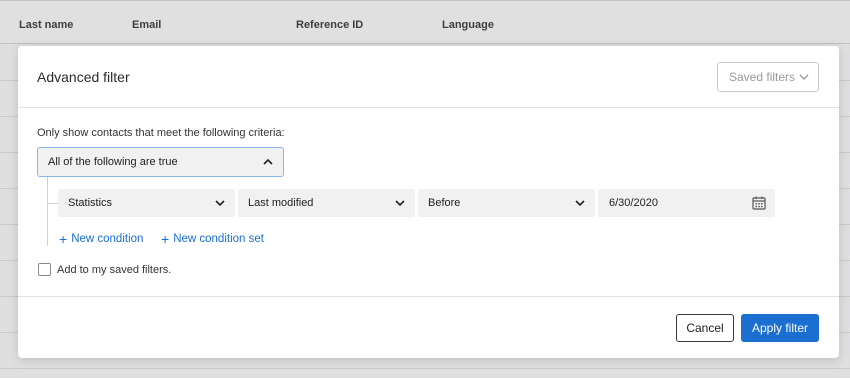 This screenshot has width=850, height=378. What do you see at coordinates (113, 162) in the screenshot?
I see `logic-selector-value: All of the following are true` at bounding box center [113, 162].